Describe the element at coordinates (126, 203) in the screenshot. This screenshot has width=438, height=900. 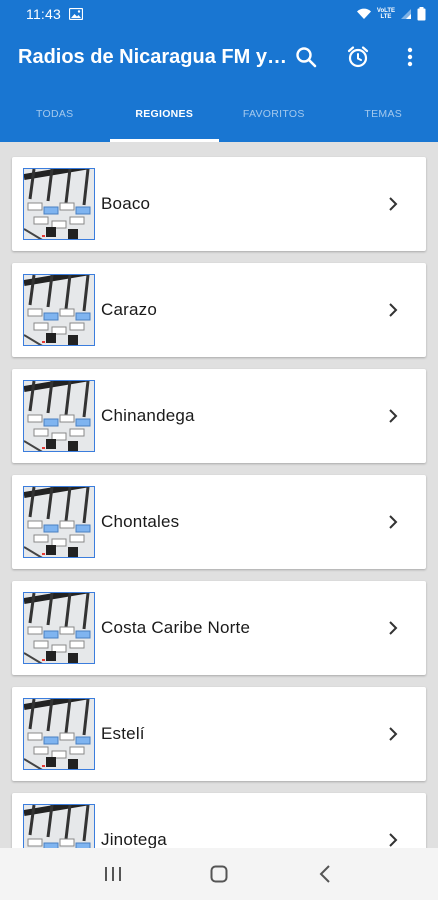
I see `region-label: Boaco` at that location.